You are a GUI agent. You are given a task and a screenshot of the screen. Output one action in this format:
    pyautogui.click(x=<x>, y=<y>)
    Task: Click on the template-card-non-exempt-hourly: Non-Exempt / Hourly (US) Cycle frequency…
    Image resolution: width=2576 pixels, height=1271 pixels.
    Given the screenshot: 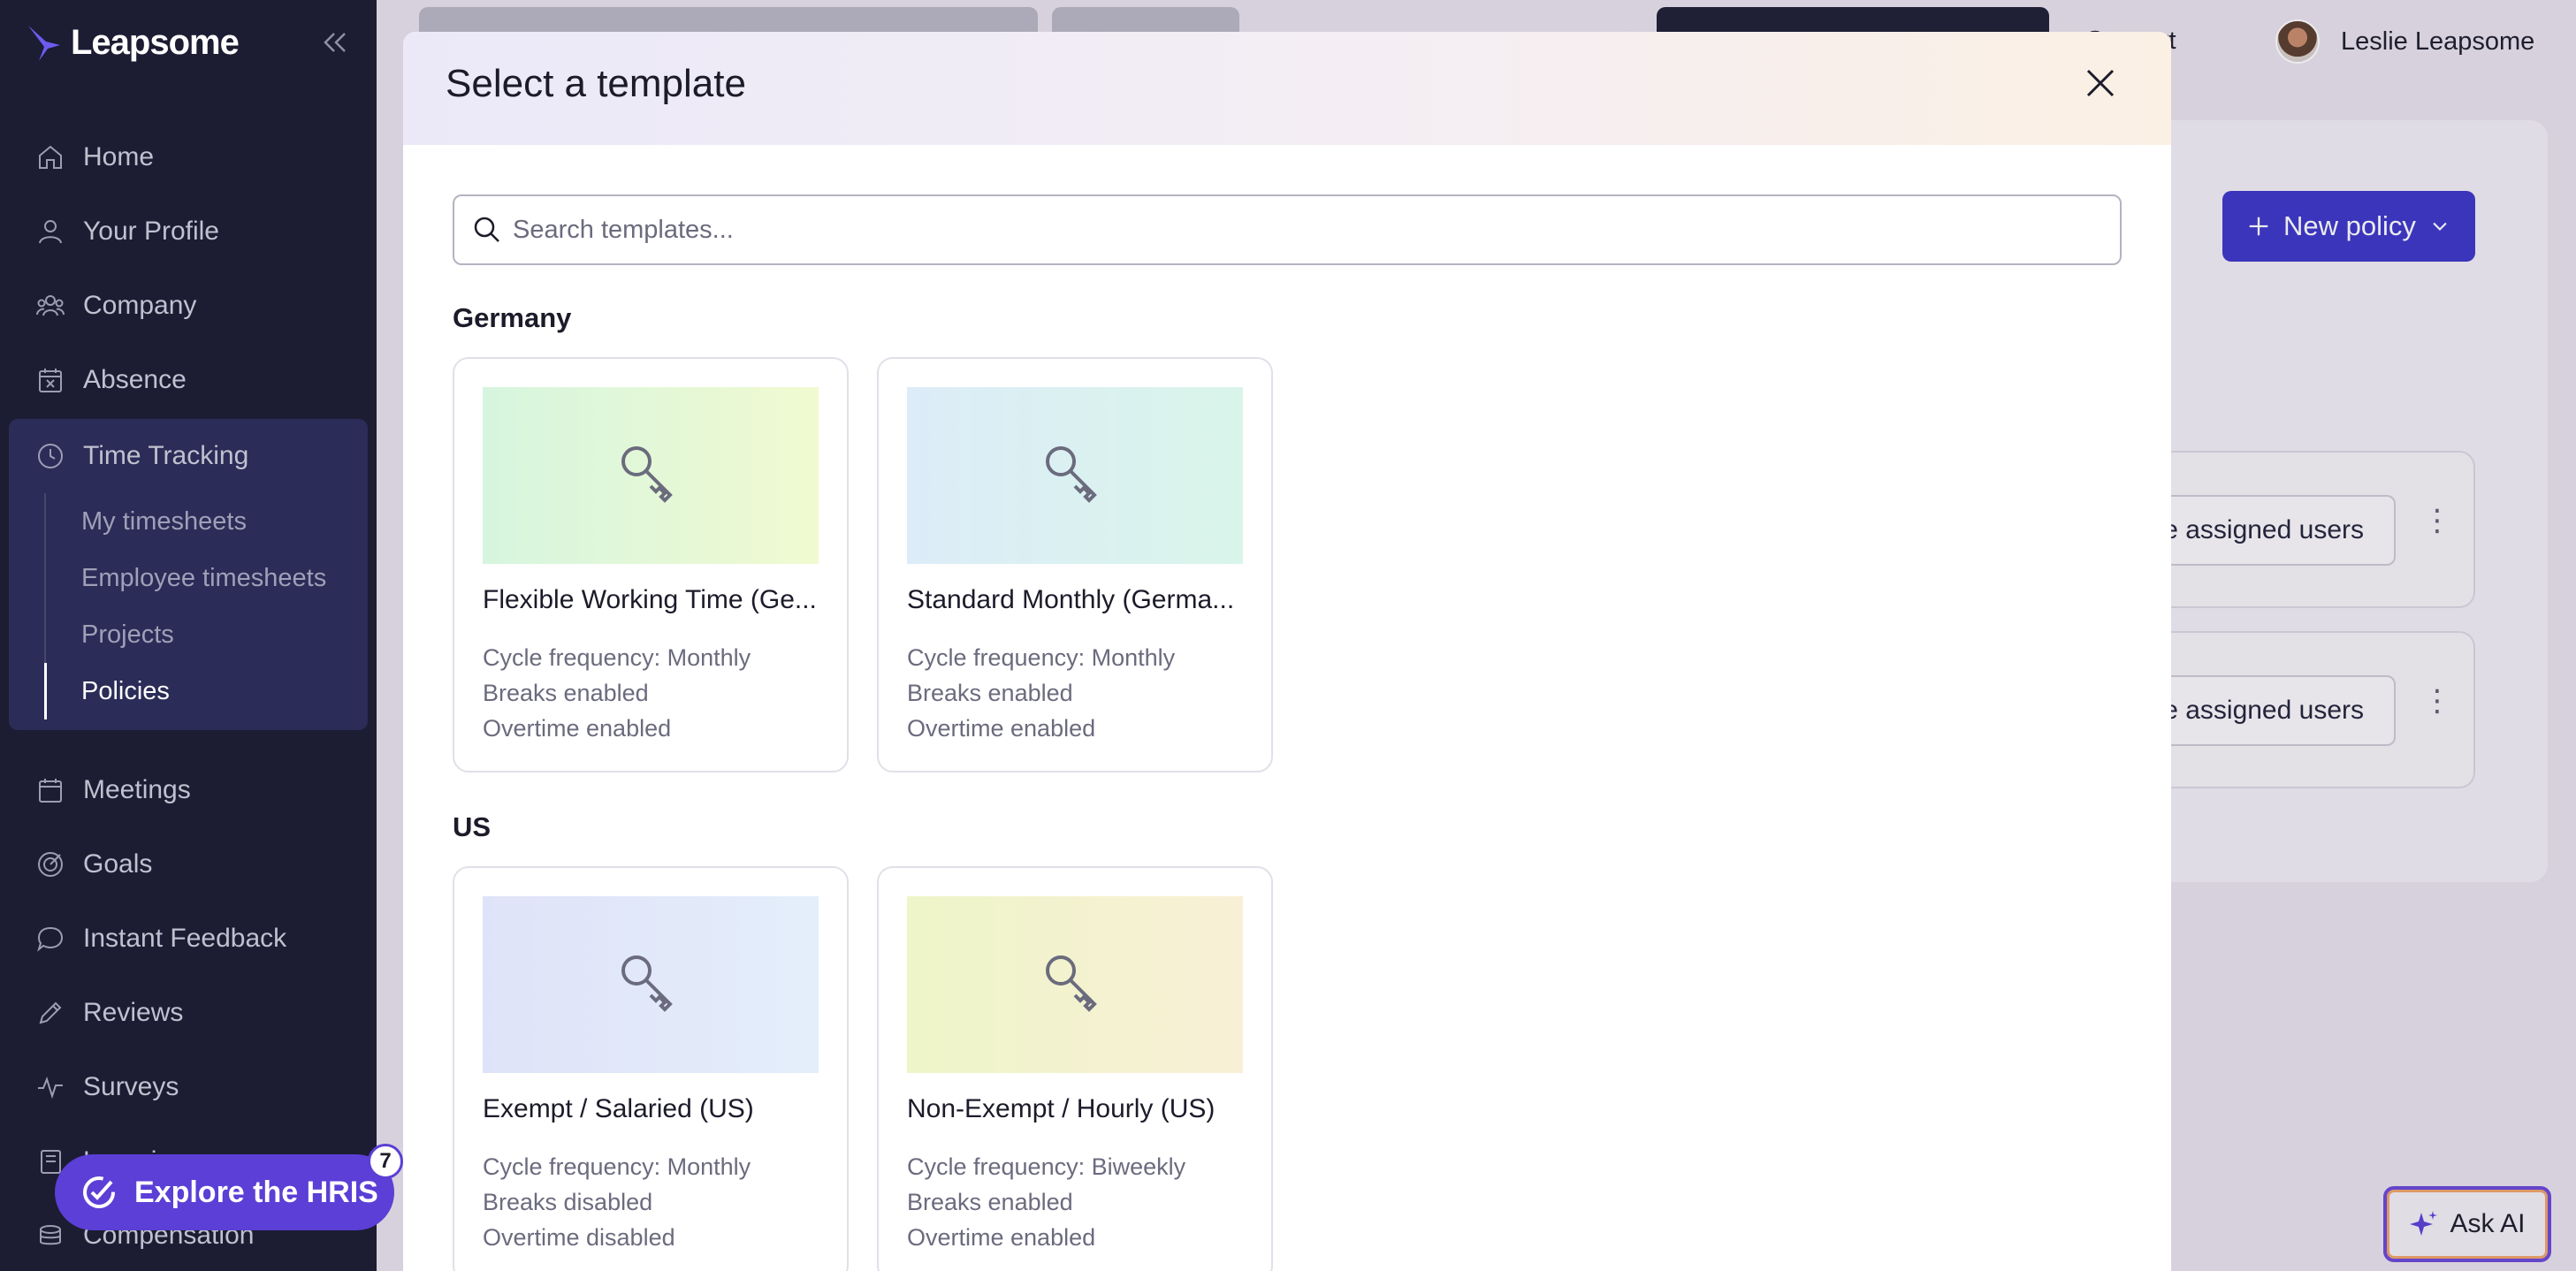 What is the action you would take?
    pyautogui.click(x=1075, y=1068)
    